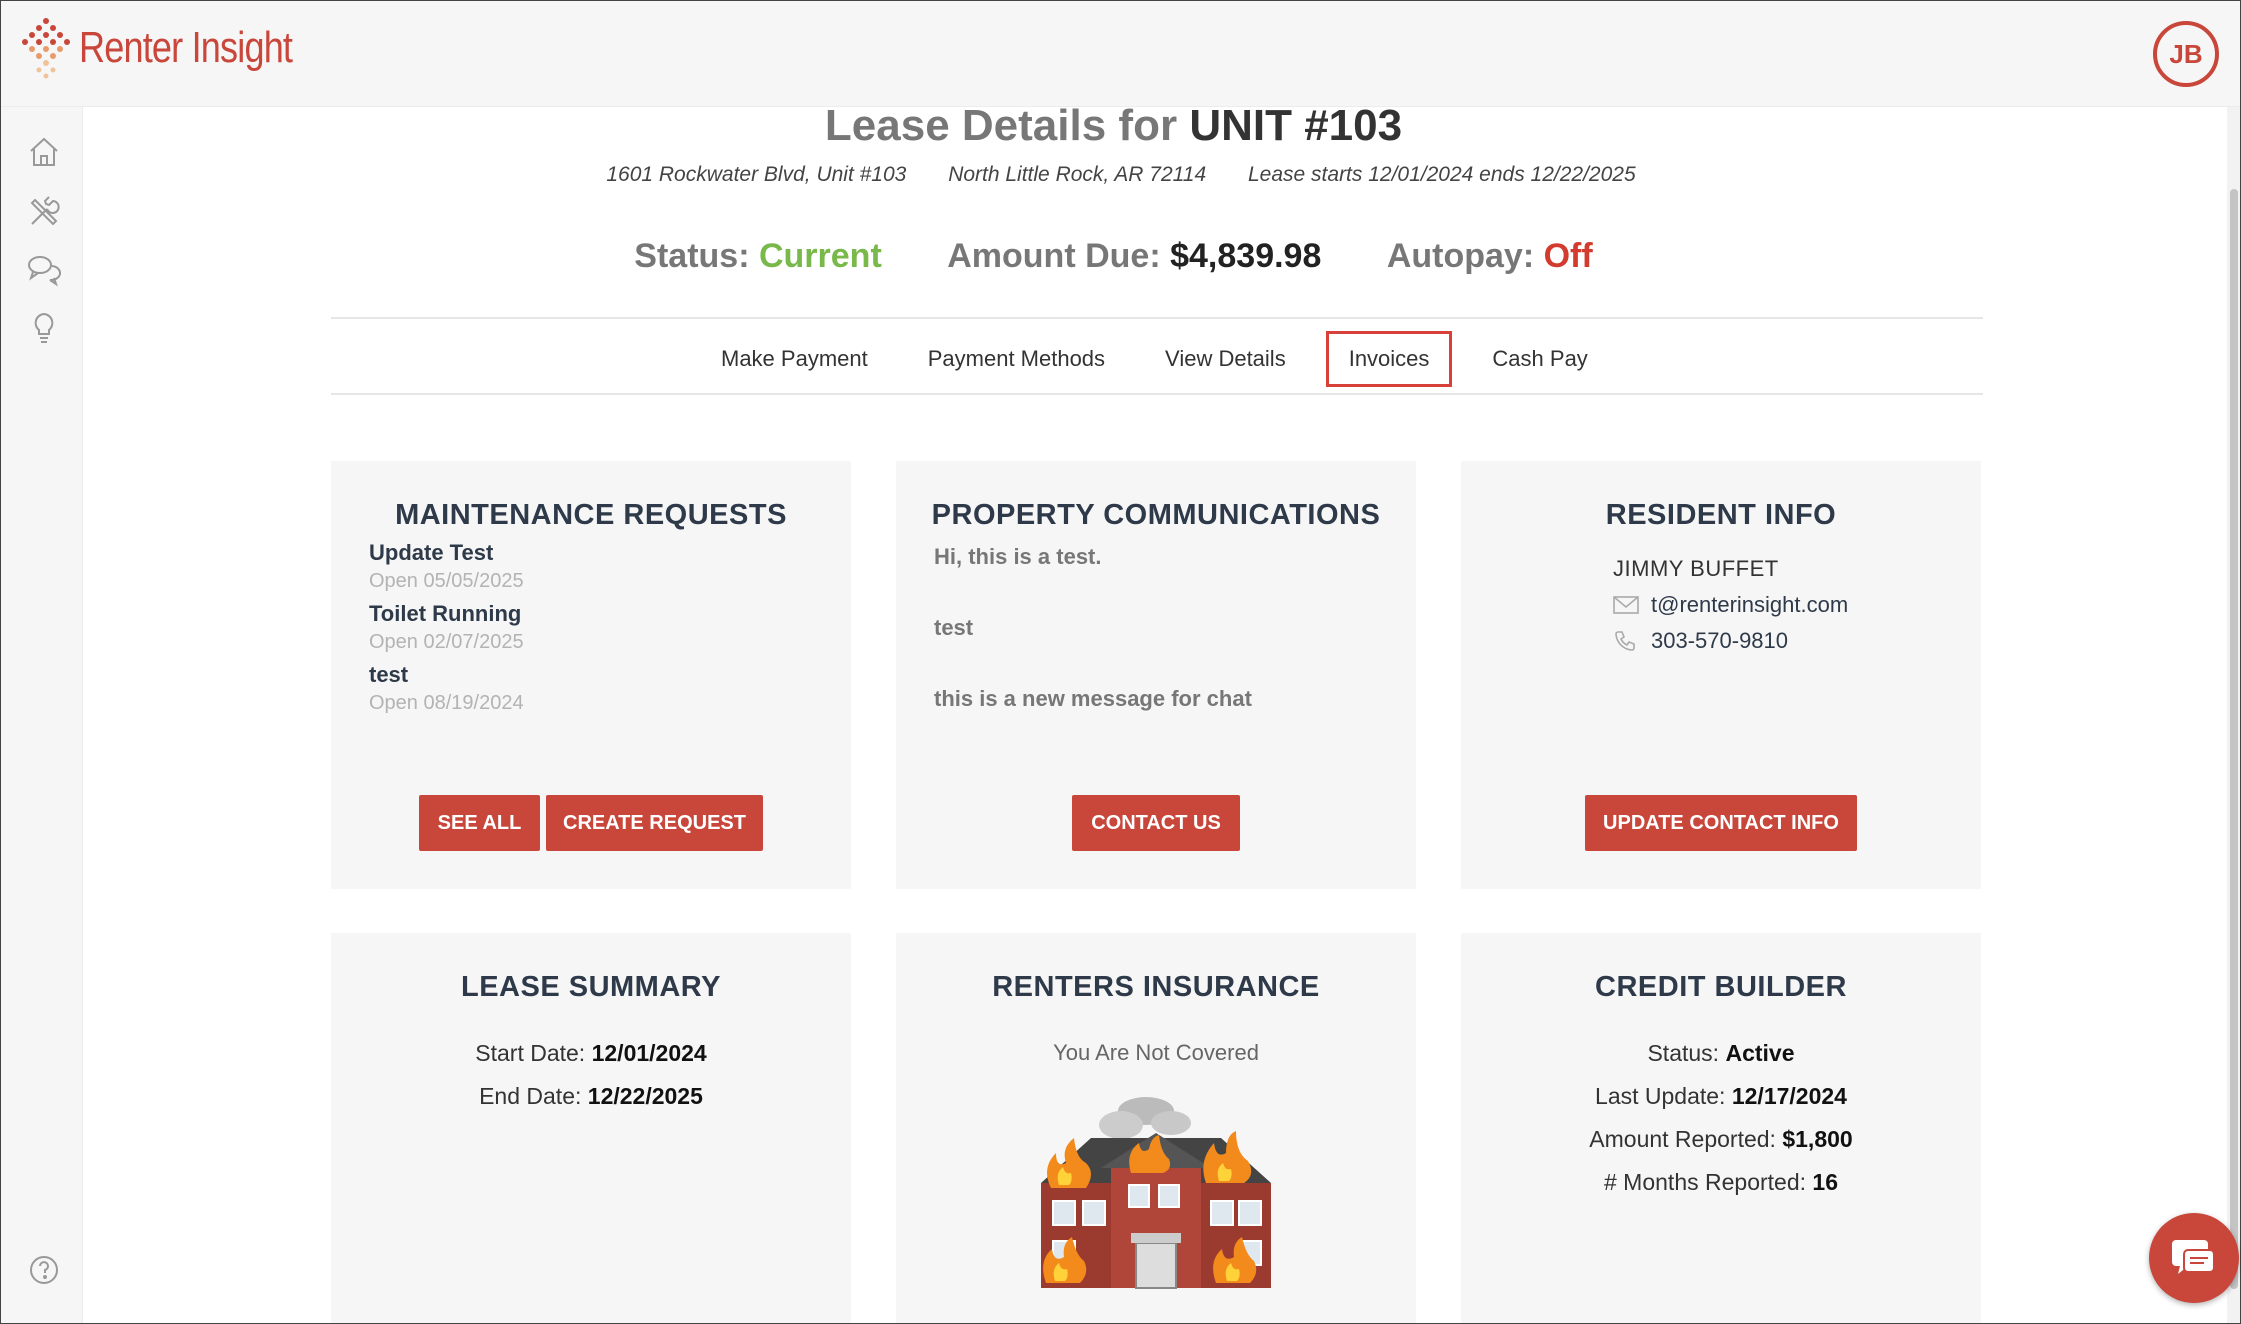 The width and height of the screenshot is (2241, 1324). What do you see at coordinates (44, 328) in the screenshot?
I see `lightbulb-icon` at bounding box center [44, 328].